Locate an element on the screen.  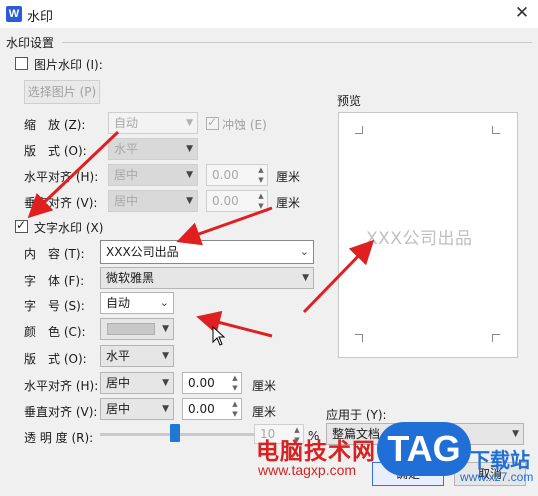
arrow-to-text-watermark is located at coordinates (73, 174).